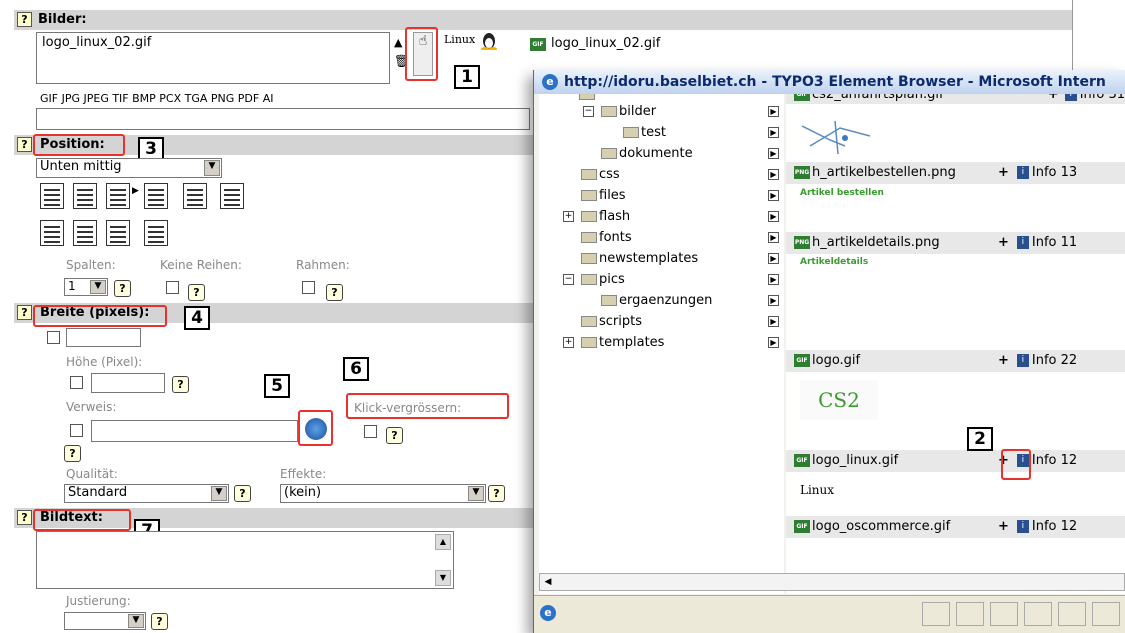 Image resolution: width=1125 pixels, height=633 pixels. I want to click on tree-folder-newstemplates: newstemplates, so click(673, 258).